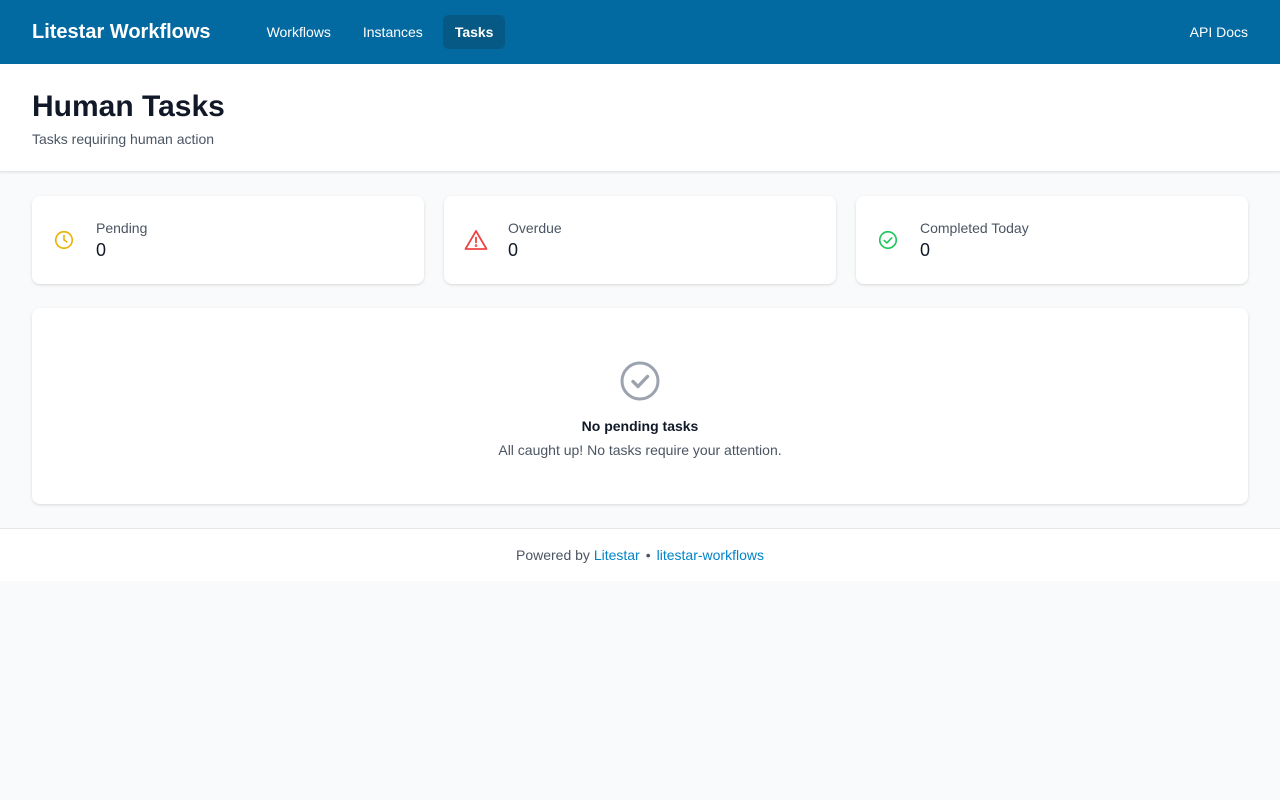 The height and width of the screenshot is (800, 1280). Describe the element at coordinates (228, 240) in the screenshot. I see `stat-card-pending: Pending 0` at that location.